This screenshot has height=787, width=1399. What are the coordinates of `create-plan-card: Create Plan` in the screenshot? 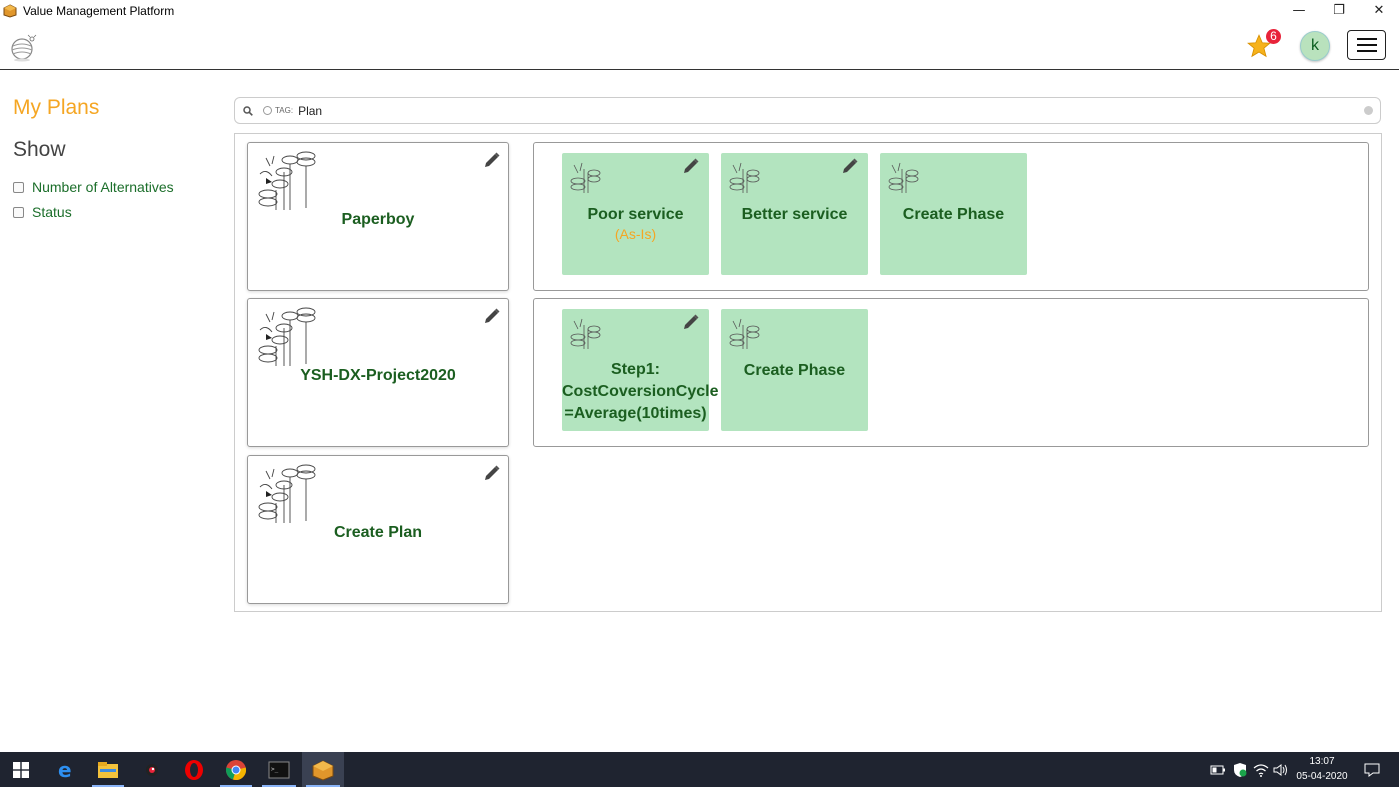 It's located at (378, 529).